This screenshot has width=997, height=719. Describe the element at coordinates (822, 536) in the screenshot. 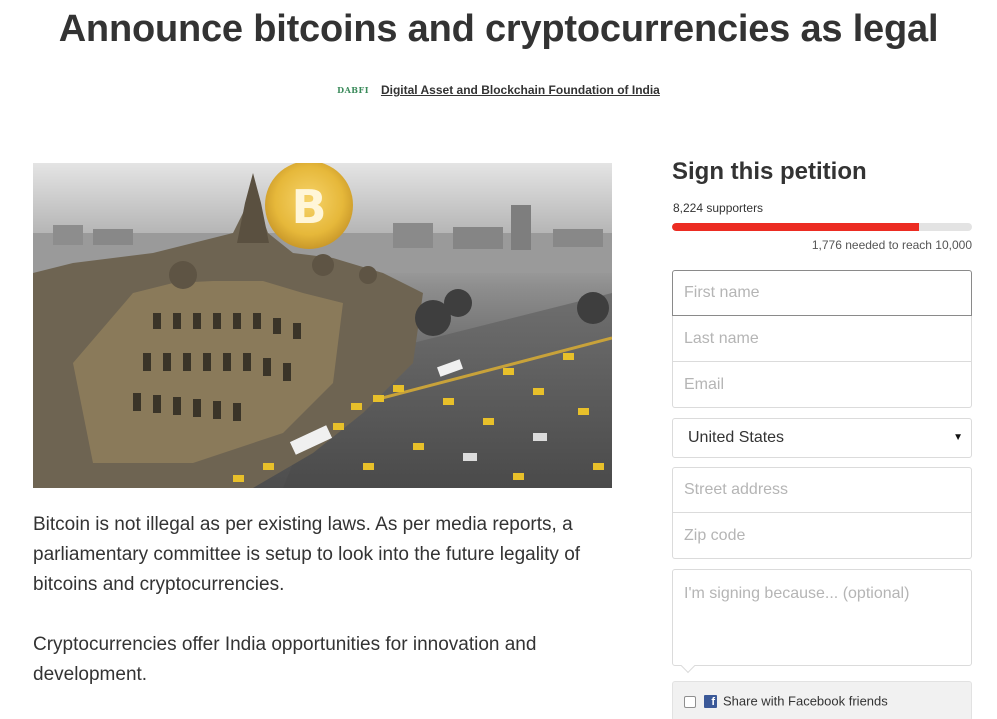

I see `zip-code-input` at that location.